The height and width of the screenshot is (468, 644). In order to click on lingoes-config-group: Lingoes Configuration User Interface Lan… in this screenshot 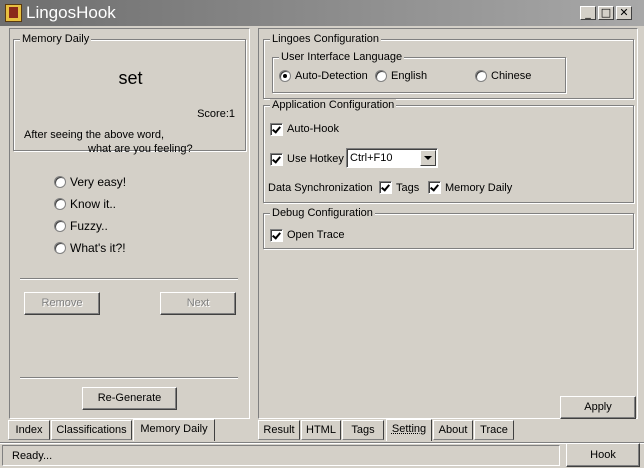, I will do `click(448, 66)`.